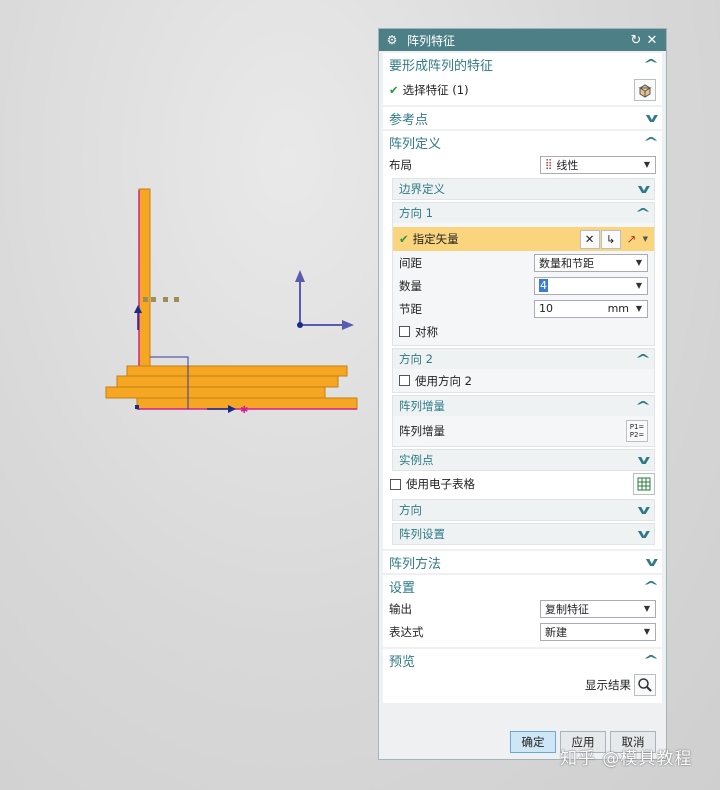 The image size is (720, 790). What do you see at coordinates (589, 239) in the screenshot?
I see `reverse-direction-icon: ✕` at bounding box center [589, 239].